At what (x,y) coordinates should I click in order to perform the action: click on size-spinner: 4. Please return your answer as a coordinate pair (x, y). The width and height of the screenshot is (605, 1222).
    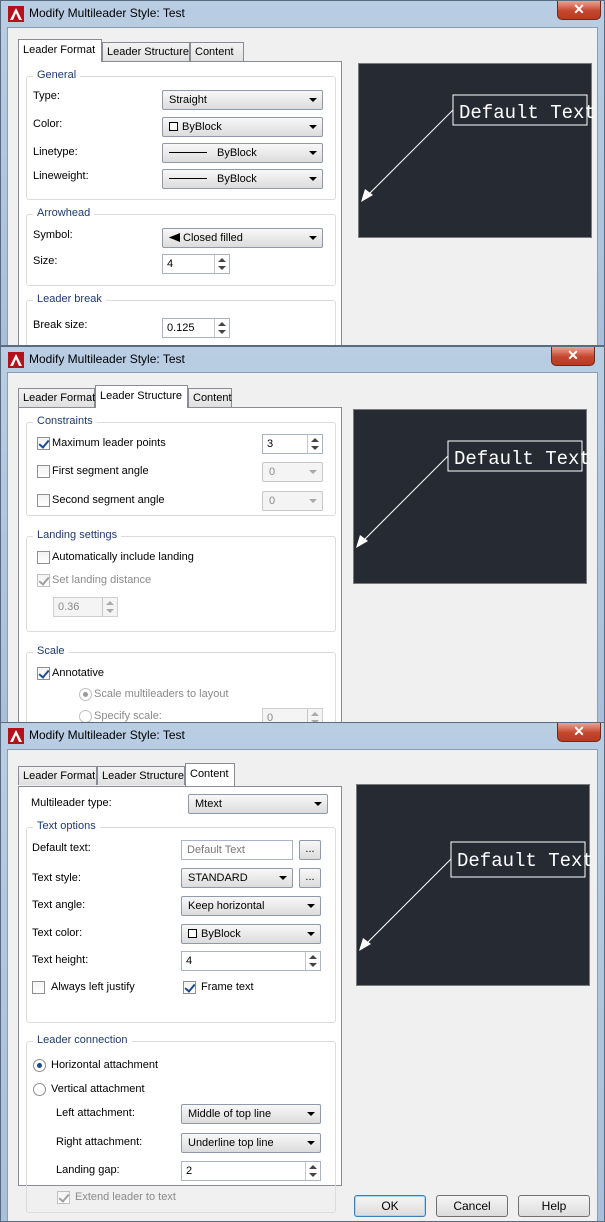
    Looking at the image, I should click on (196, 264).